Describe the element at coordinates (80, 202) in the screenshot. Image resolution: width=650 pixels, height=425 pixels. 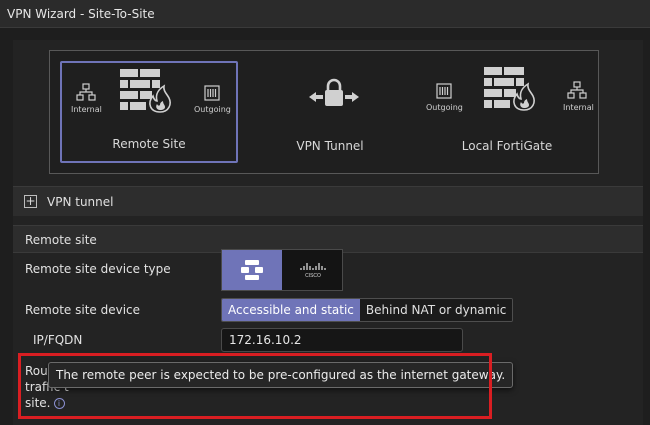
I see `vpn-tunnel-section-title: VPN tunnel` at that location.